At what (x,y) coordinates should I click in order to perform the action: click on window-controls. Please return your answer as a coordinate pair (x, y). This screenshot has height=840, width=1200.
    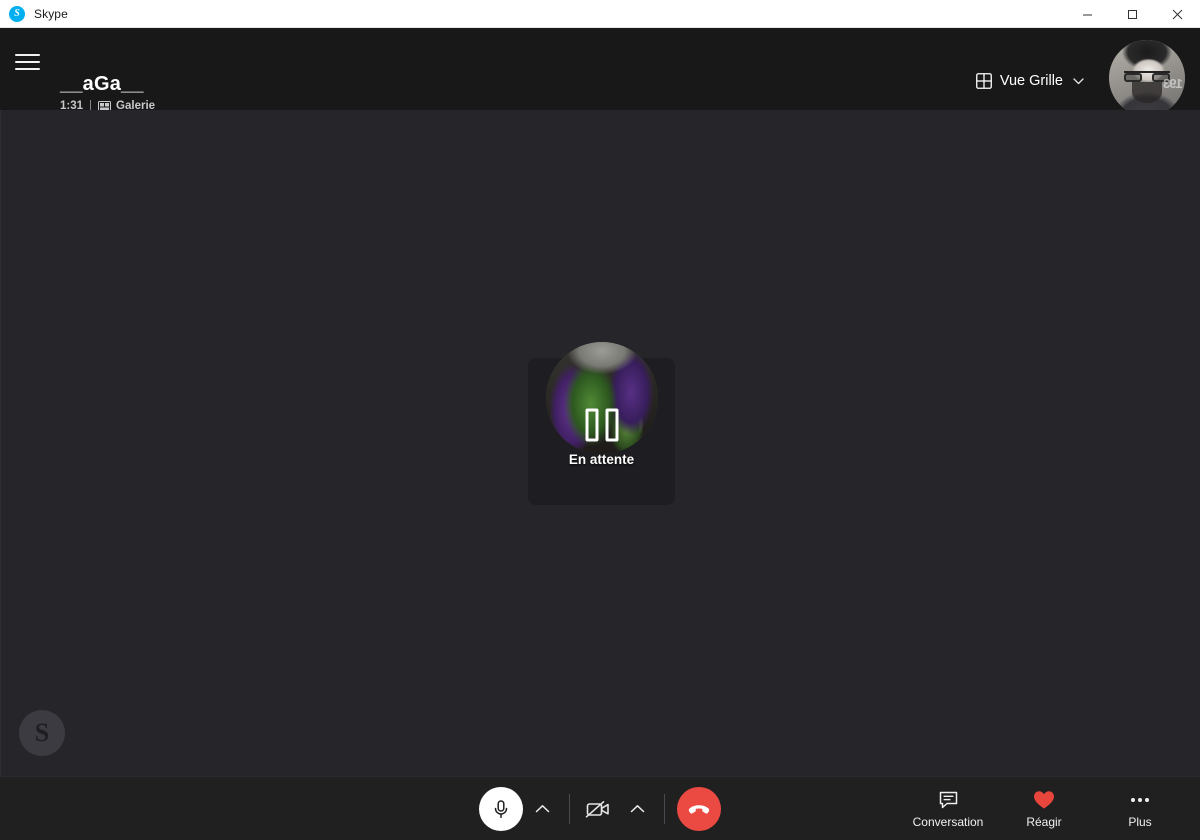
    Looking at the image, I should click on (1132, 14).